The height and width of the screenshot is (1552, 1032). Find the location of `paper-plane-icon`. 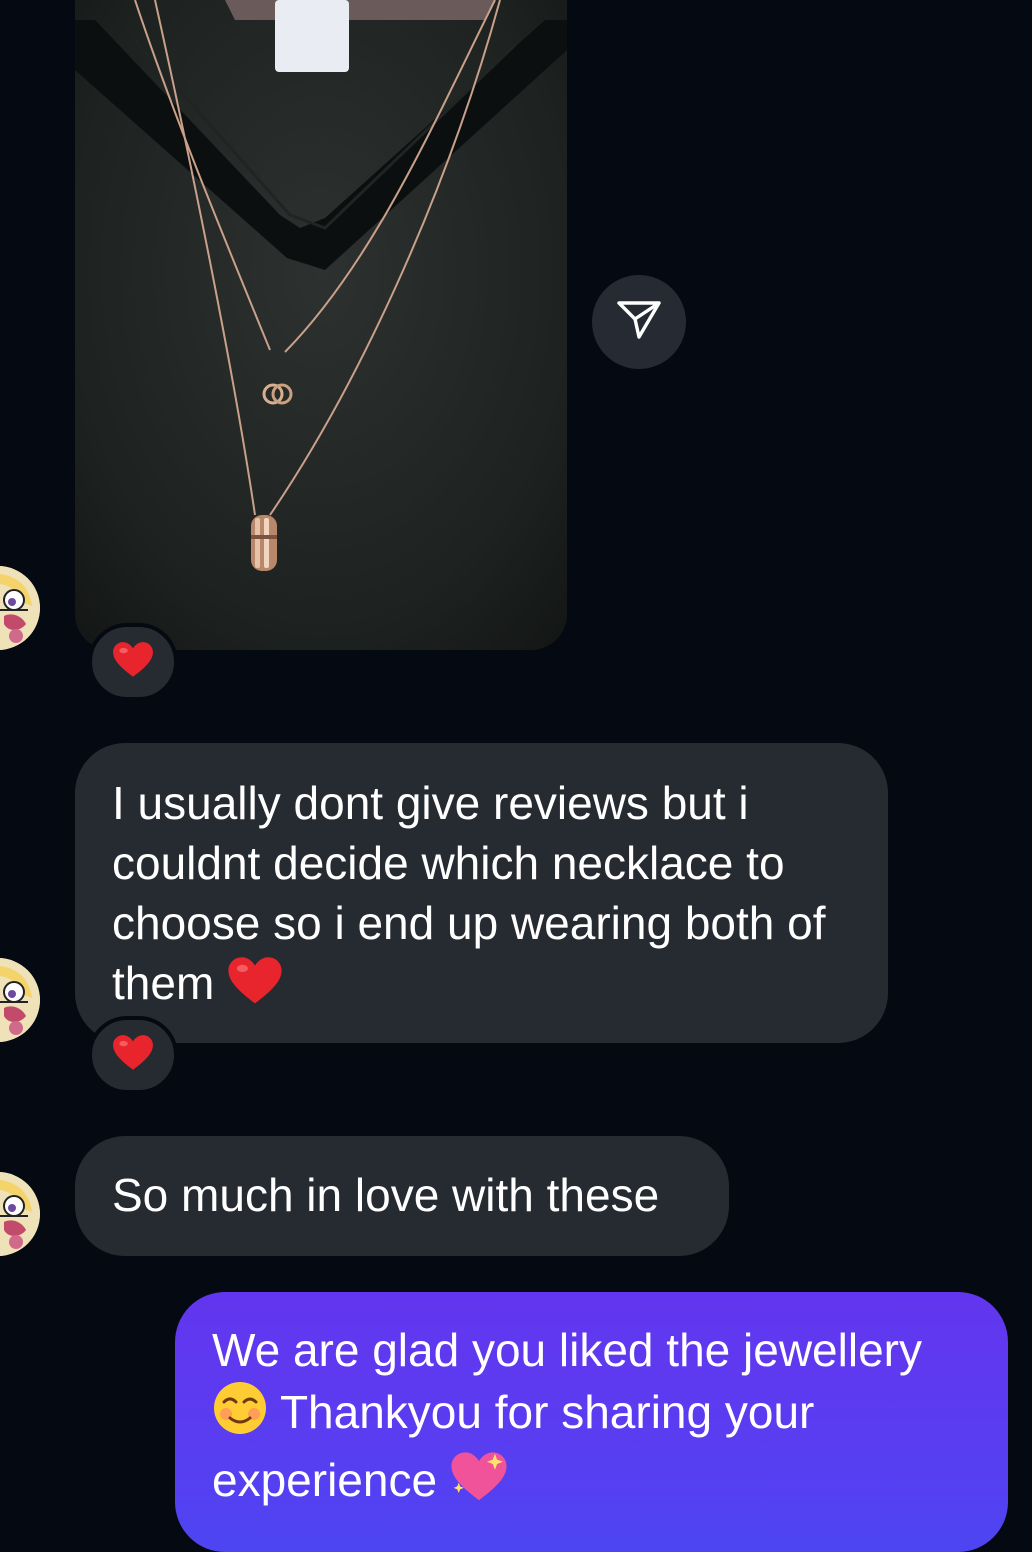

paper-plane-icon is located at coordinates (639, 322).